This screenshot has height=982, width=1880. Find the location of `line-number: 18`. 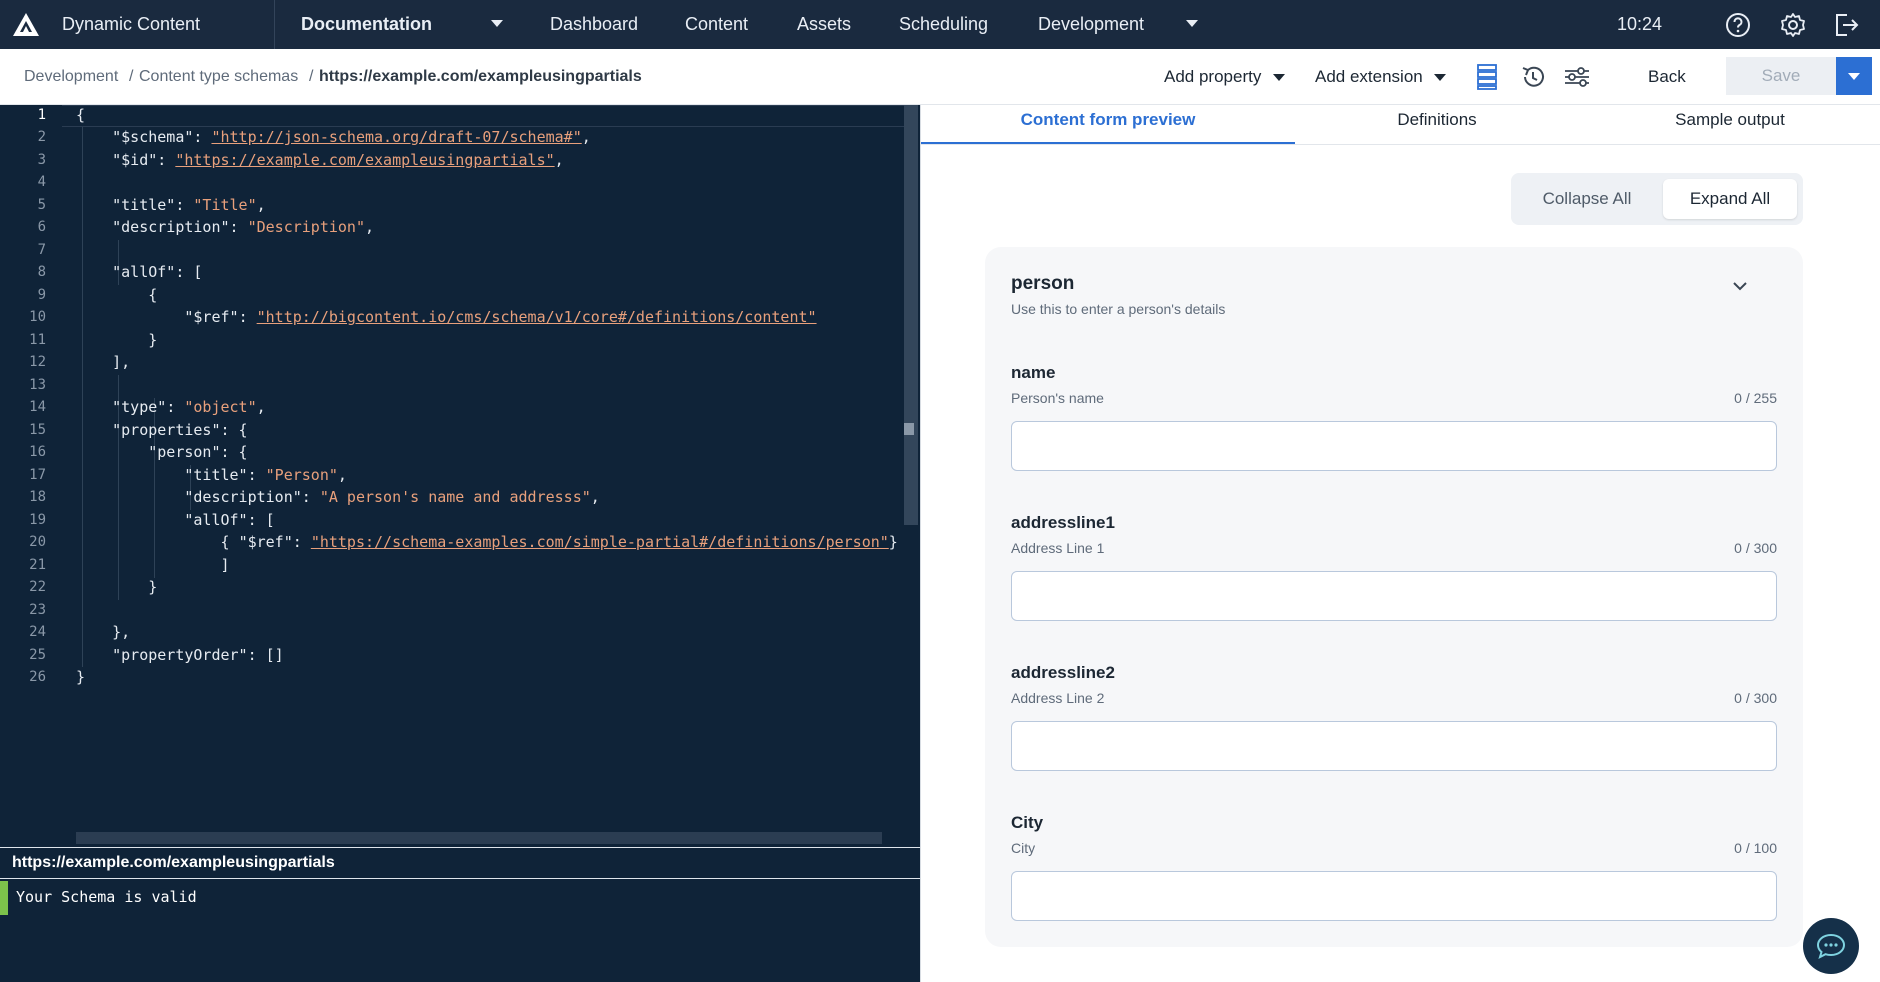

line-number: 18 is located at coordinates (37, 497).